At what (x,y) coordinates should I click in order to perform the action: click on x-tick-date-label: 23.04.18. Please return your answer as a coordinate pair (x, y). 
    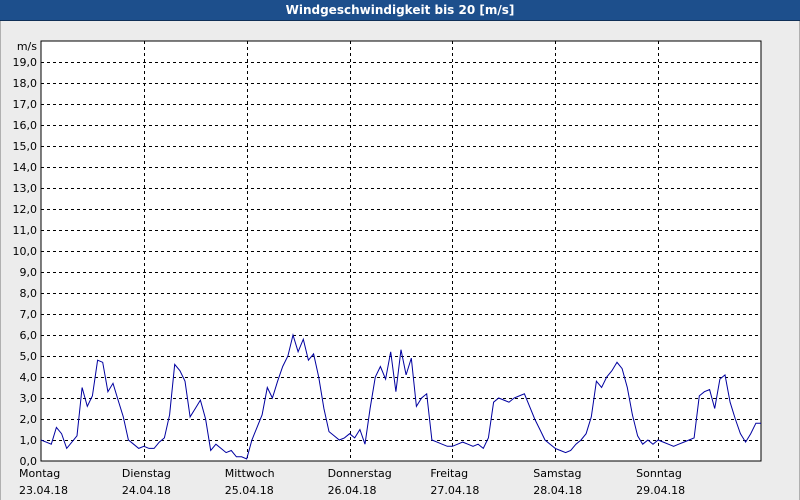
    Looking at the image, I should click on (43, 490).